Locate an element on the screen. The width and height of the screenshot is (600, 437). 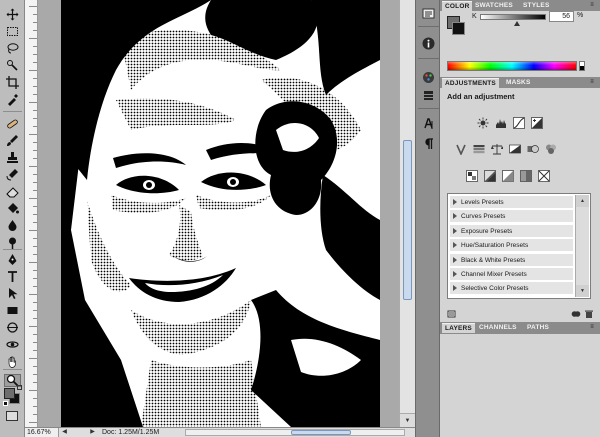
arrow-icon is located at coordinates (13, 293).